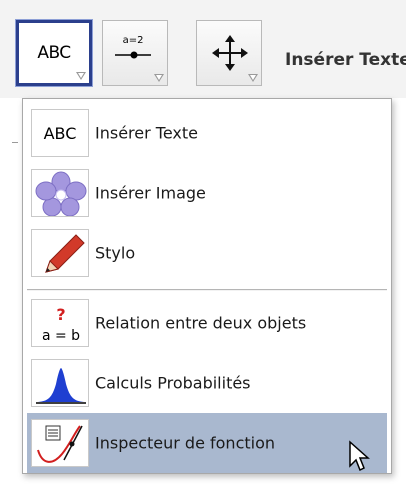 The width and height of the screenshot is (406, 489). What do you see at coordinates (201, 323) in the screenshot?
I see `menu-item-label: Relation entre deux objets` at bounding box center [201, 323].